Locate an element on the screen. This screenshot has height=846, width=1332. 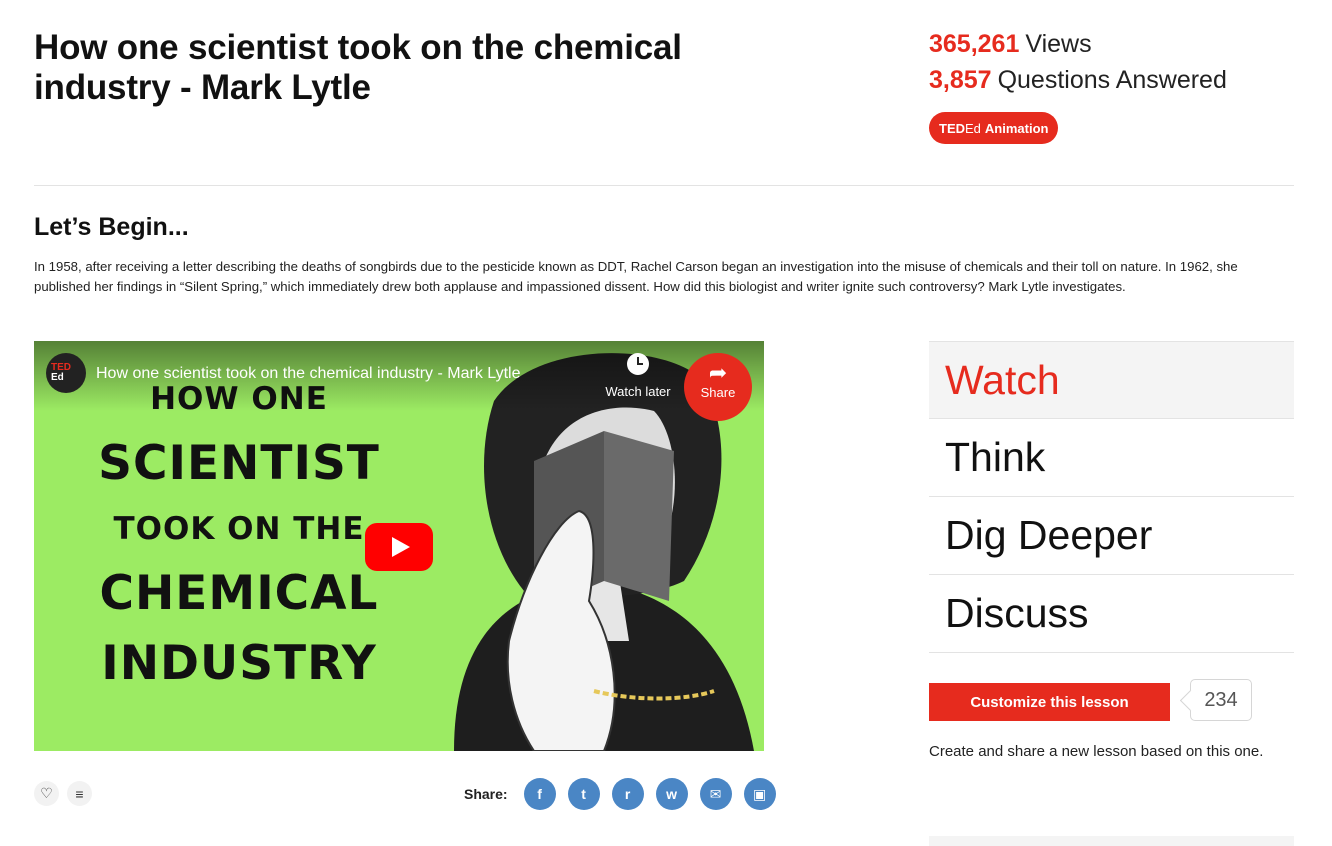
badge-label: Animation is located at coordinates (1016, 128).